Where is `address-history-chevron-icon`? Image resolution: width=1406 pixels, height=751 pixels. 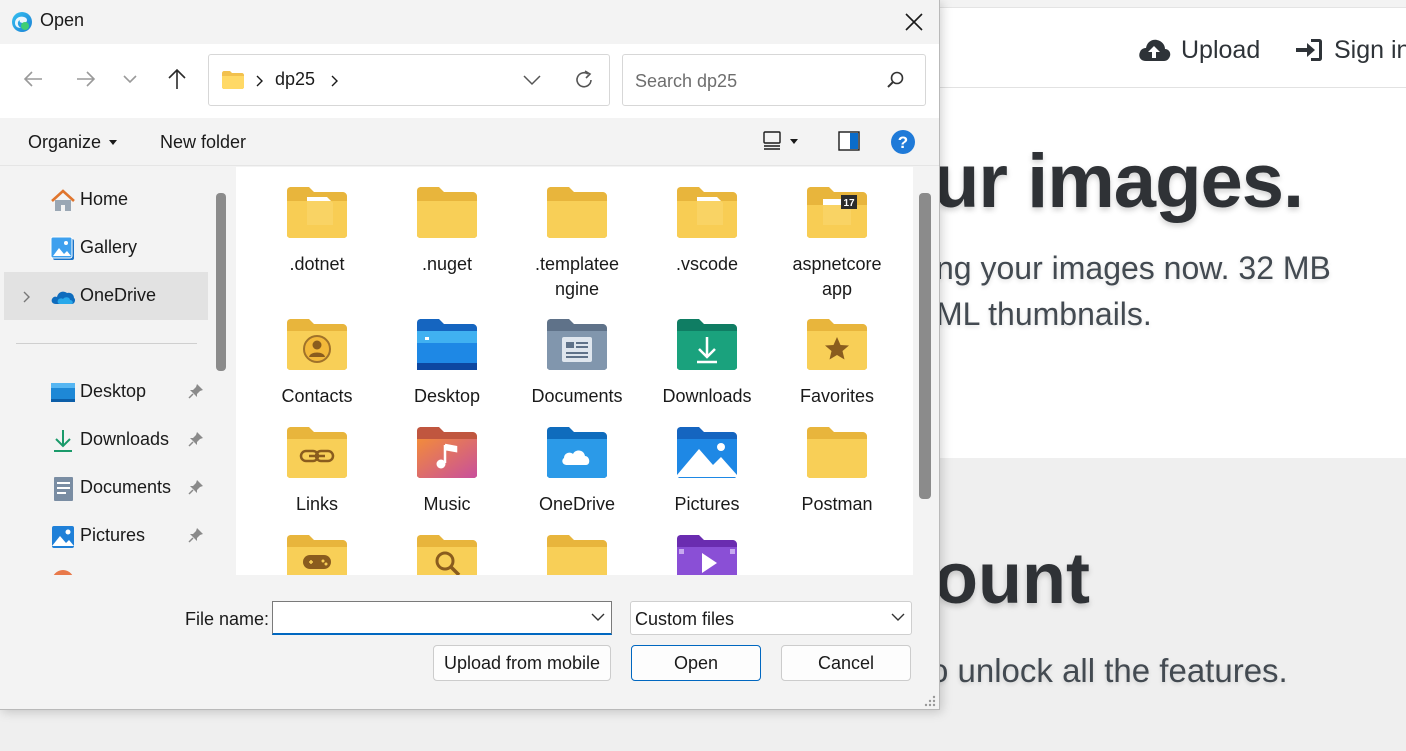
address-history-chevron-icon is located at coordinates (532, 80).